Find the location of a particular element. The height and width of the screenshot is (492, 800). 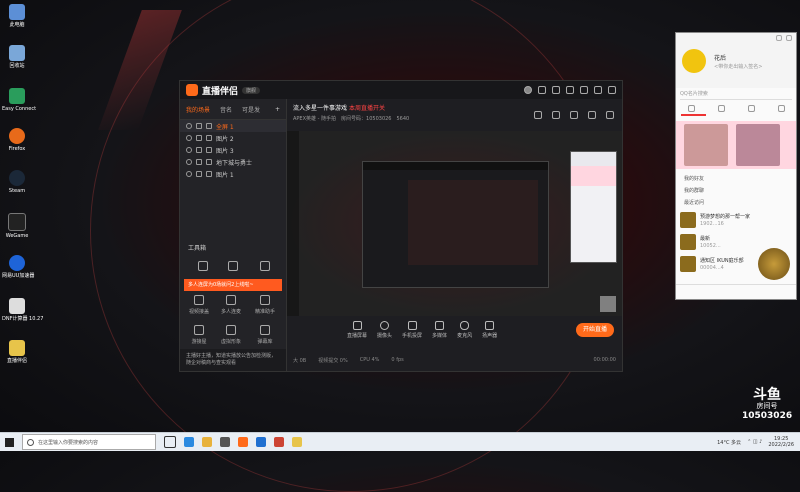

group-icon is located at coordinates (751, 108).